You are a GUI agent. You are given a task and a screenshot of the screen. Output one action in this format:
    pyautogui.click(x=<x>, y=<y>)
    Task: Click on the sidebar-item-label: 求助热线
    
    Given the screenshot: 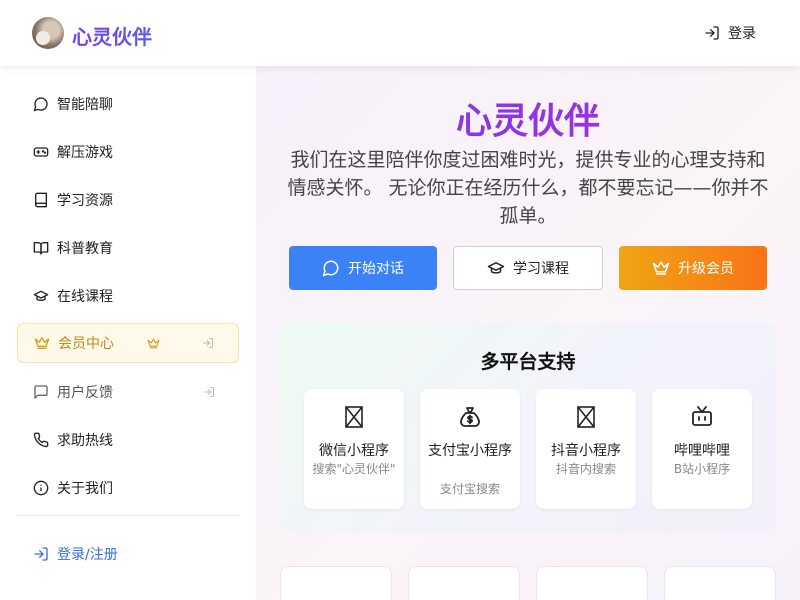 What is the action you would take?
    pyautogui.click(x=85, y=441)
    